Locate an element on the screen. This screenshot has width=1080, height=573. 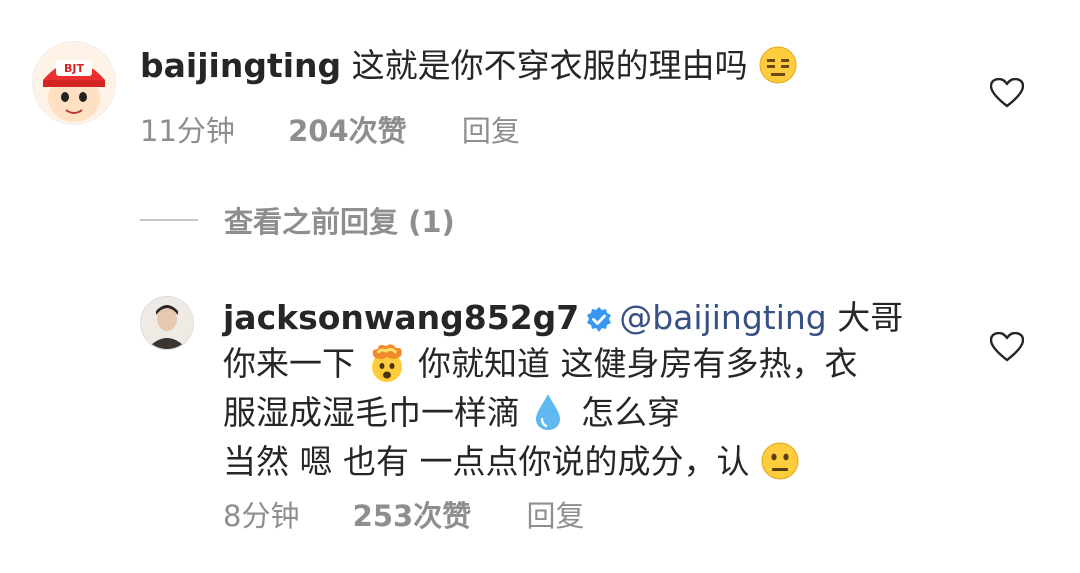
reply-meta: 8分钟 253次赞 回复 is located at coordinates (403, 514).